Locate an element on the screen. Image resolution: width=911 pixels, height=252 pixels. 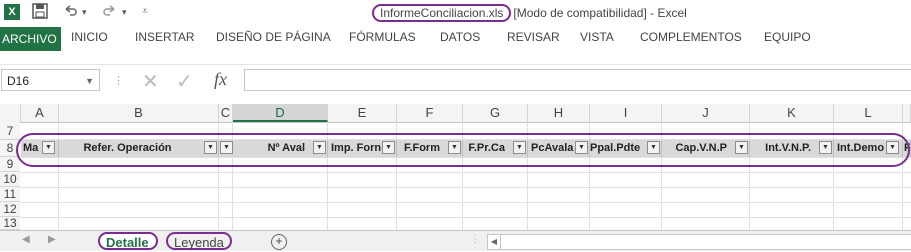
column-header: J is located at coordinates (706, 113).